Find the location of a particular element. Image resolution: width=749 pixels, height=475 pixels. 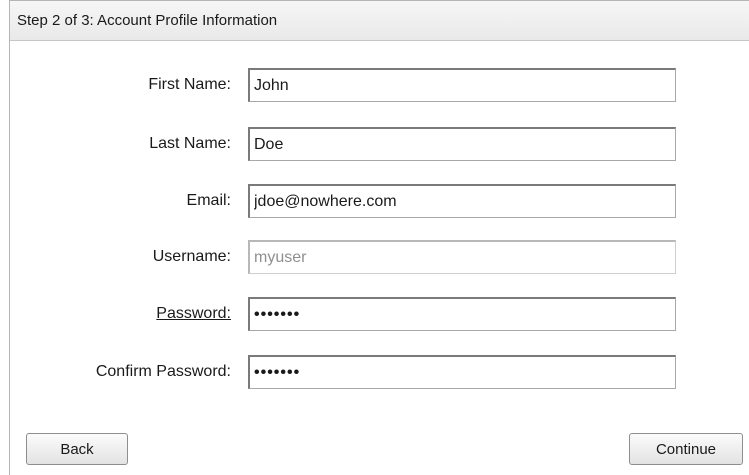

panel-header: Step 2 of 3: Account Profile Information is located at coordinates (379, 21).